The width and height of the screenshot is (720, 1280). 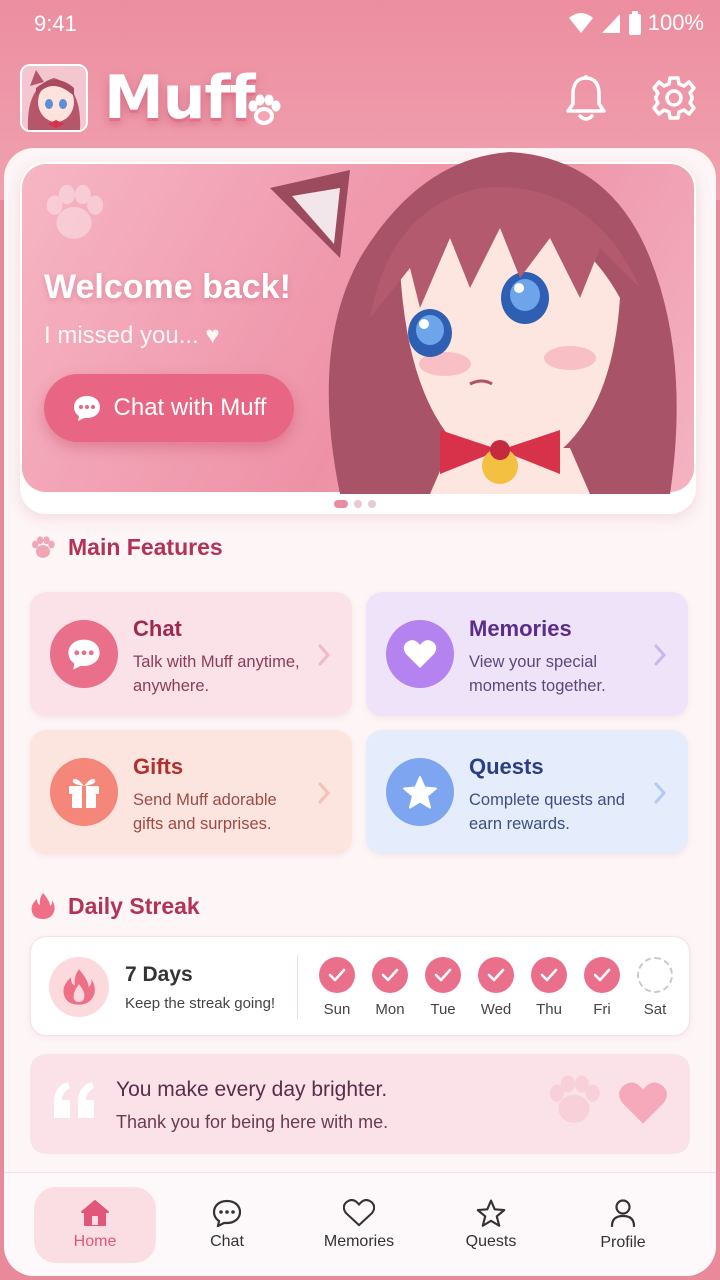 What do you see at coordinates (623, 1213) in the screenshot?
I see `person-icon` at bounding box center [623, 1213].